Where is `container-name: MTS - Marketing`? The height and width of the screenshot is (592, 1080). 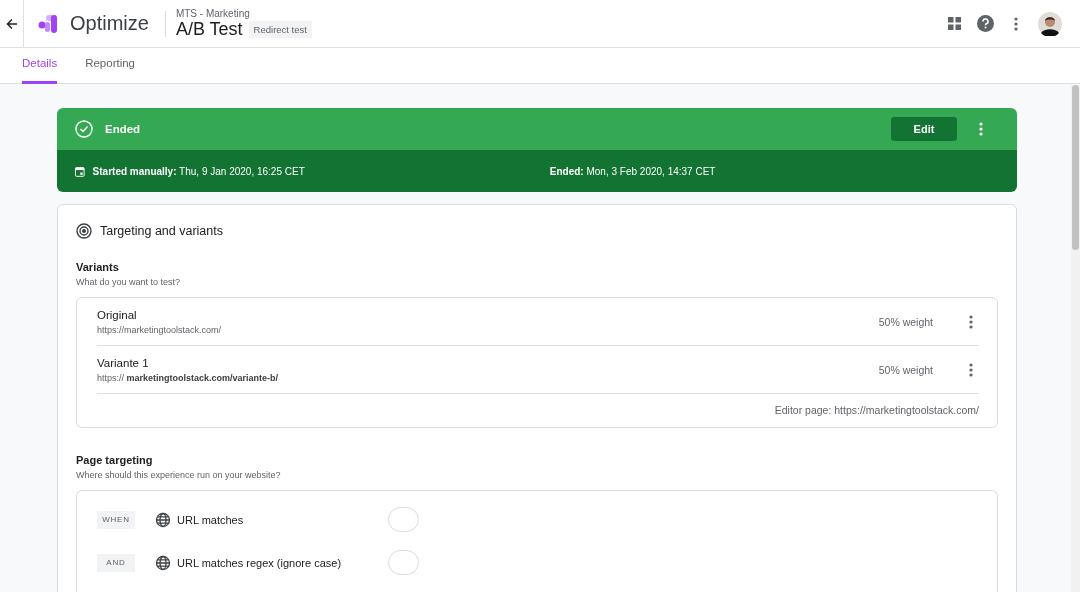 container-name: MTS - Marketing is located at coordinates (213, 13).